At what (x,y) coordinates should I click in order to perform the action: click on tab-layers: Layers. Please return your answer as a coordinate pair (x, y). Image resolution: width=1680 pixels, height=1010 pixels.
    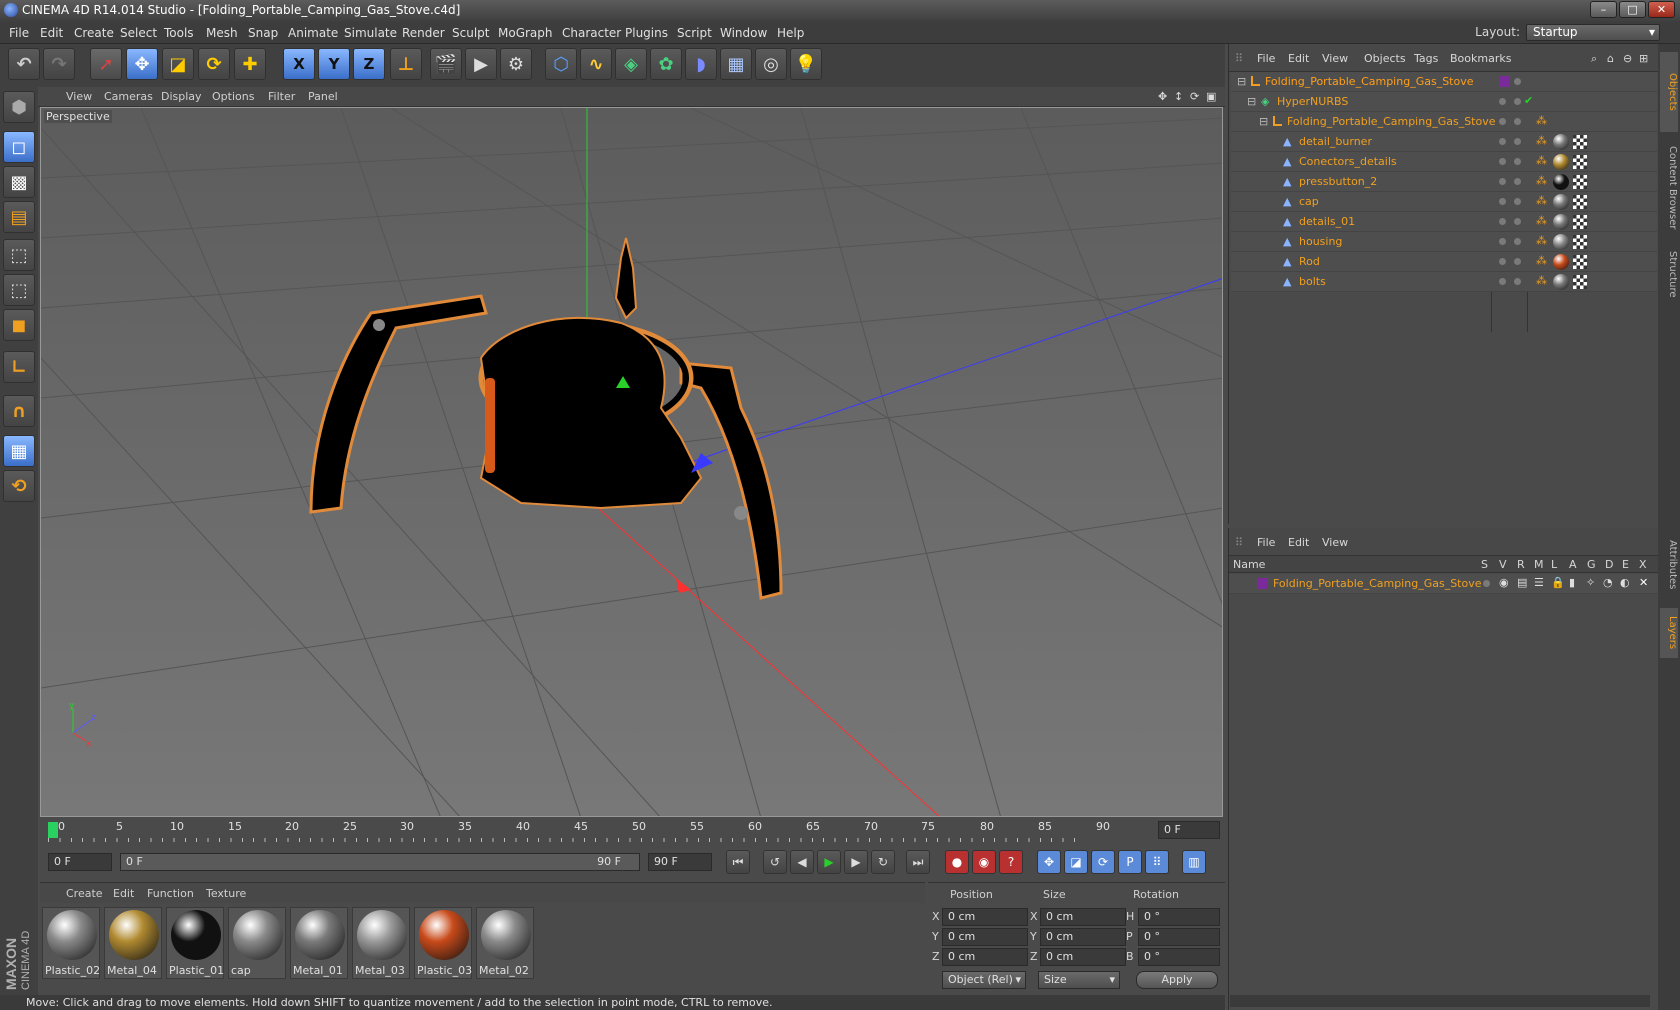
    Looking at the image, I should click on (1669, 633).